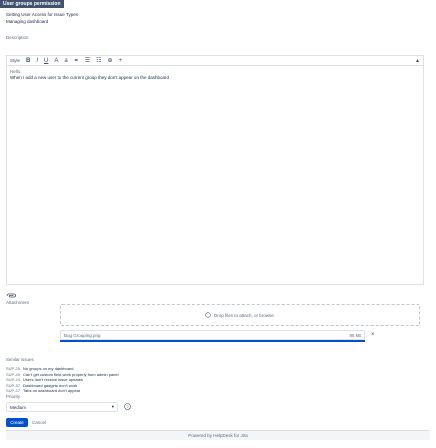 This screenshot has height=448, width=436. Describe the element at coordinates (17, 422) in the screenshot. I see `create-button: Create` at that location.